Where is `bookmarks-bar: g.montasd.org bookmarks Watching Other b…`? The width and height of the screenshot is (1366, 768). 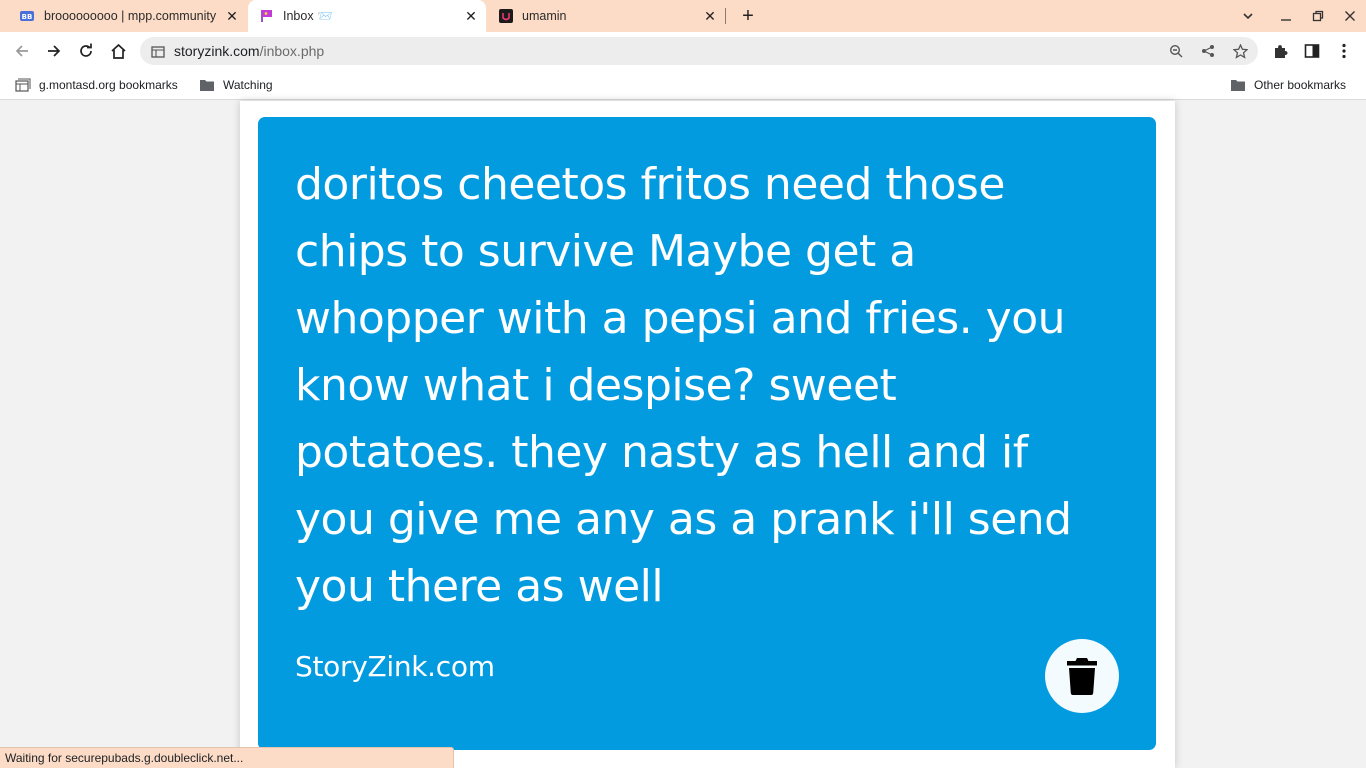
bookmarks-bar: g.montasd.org bookmarks Watching Other b… is located at coordinates (683, 85).